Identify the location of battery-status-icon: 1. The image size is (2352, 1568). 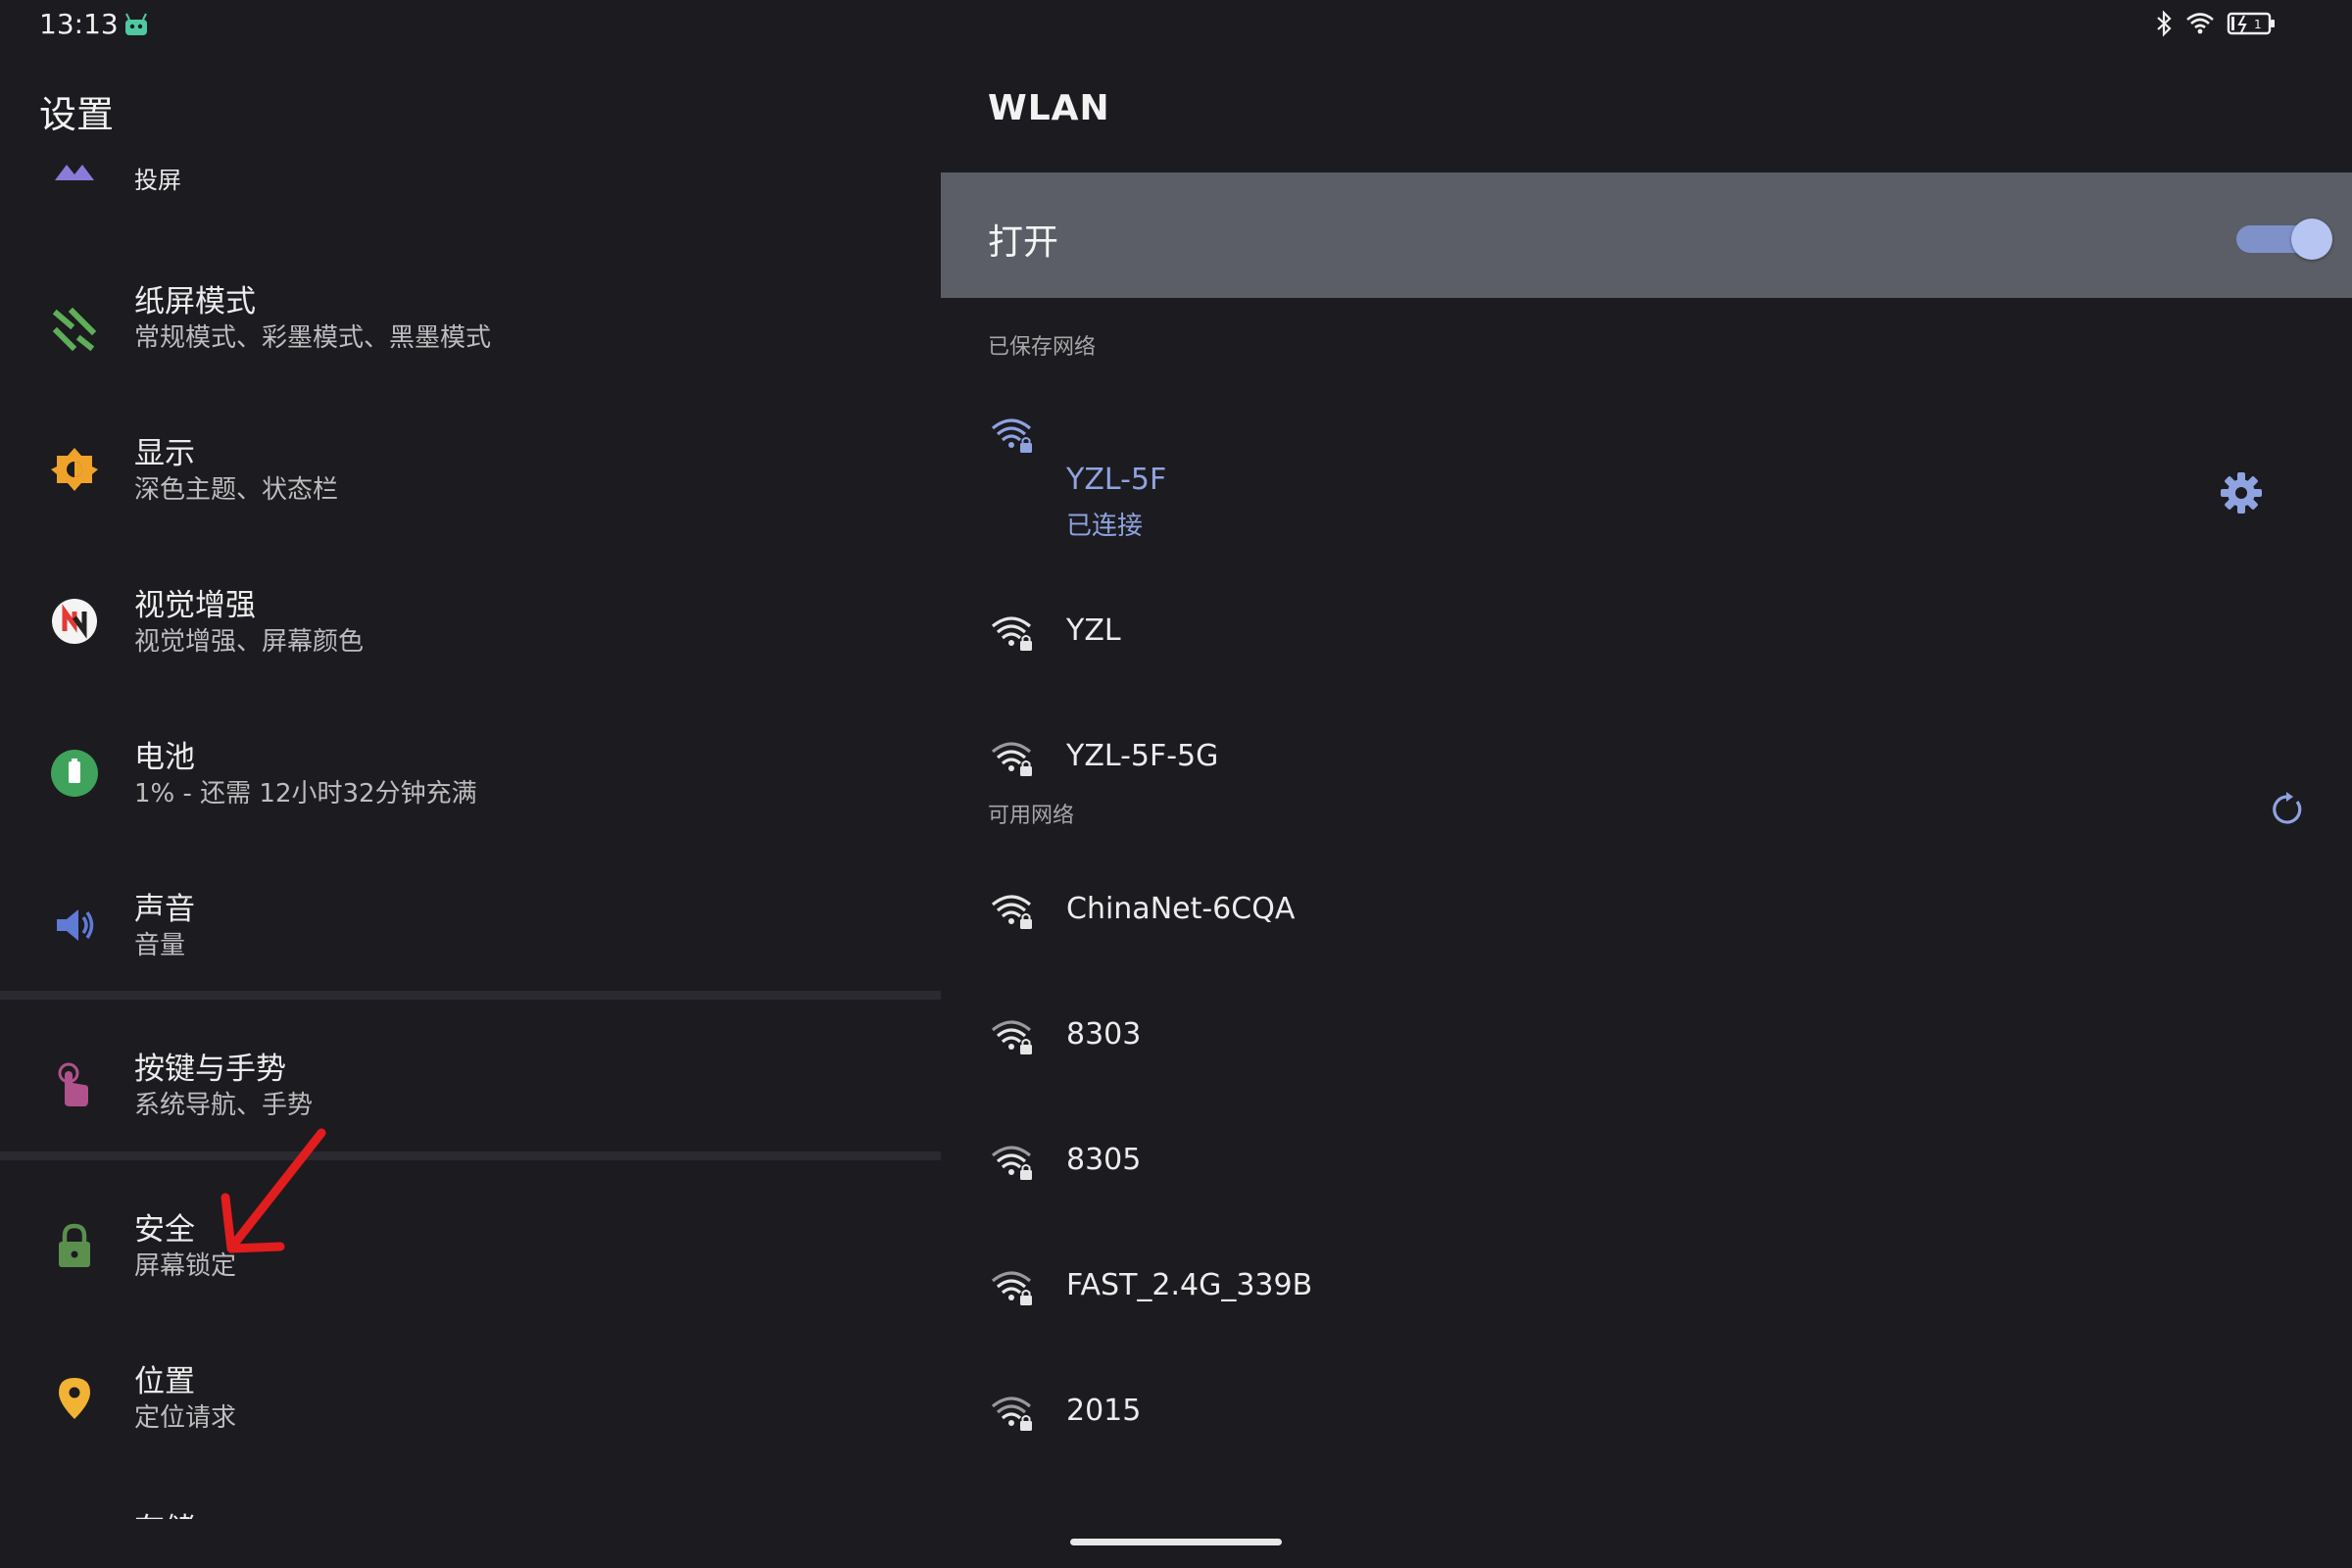
(2251, 23).